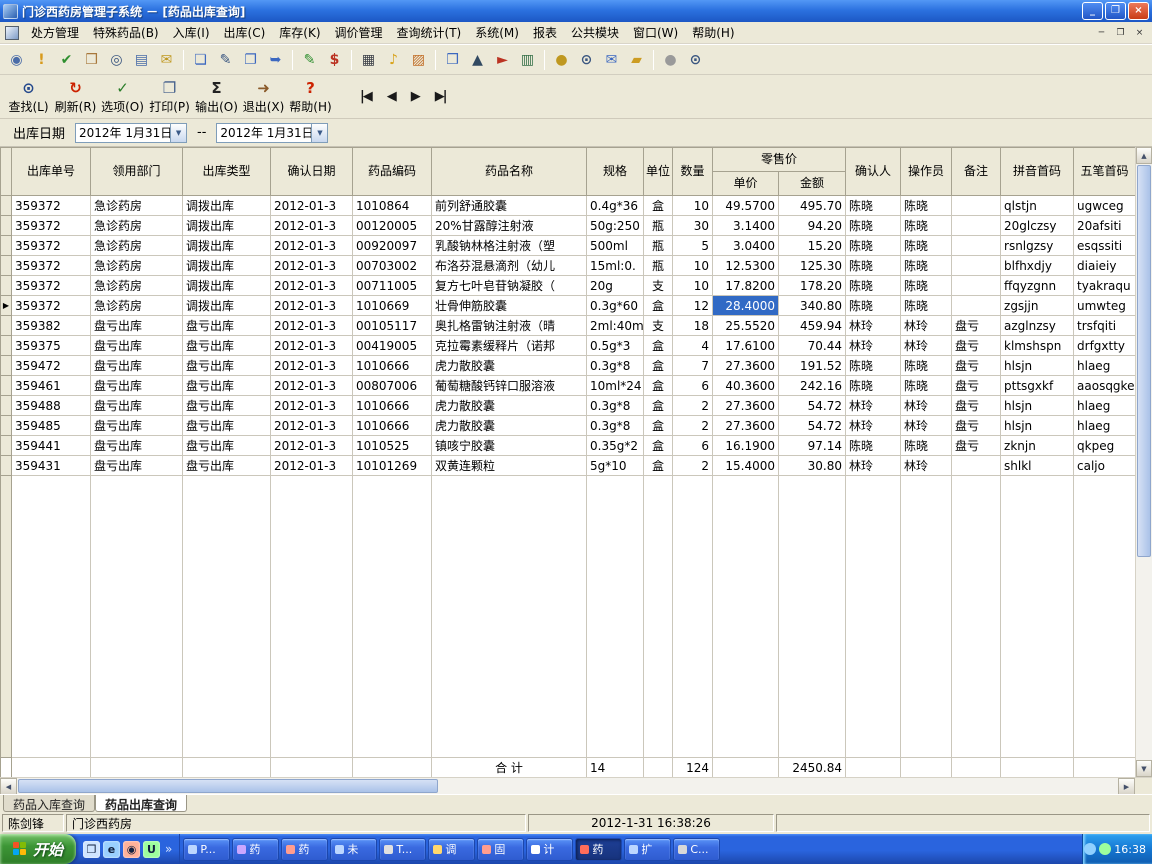 This screenshot has width=1152, height=864. I want to click on cell-wubi: umwteg, so click(1104, 305).